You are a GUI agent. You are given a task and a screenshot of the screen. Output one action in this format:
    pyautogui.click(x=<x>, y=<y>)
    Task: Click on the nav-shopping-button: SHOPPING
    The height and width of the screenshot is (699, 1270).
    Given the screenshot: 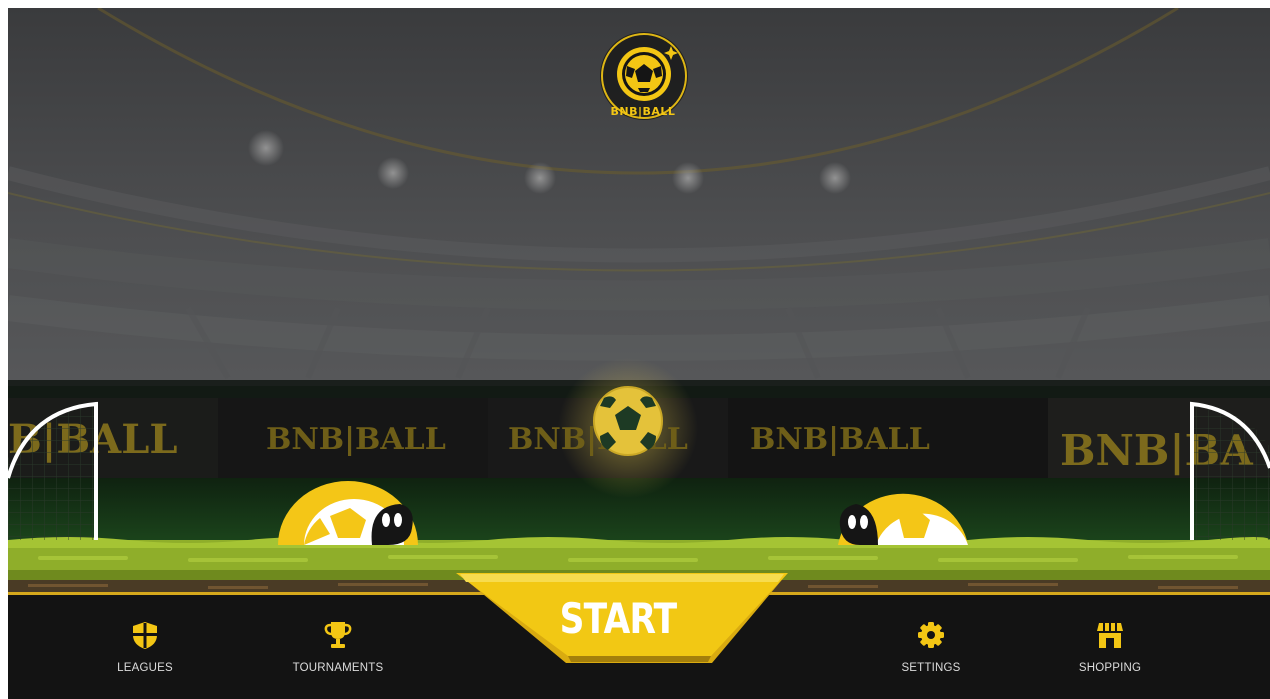 What is the action you would take?
    pyautogui.click(x=1110, y=647)
    